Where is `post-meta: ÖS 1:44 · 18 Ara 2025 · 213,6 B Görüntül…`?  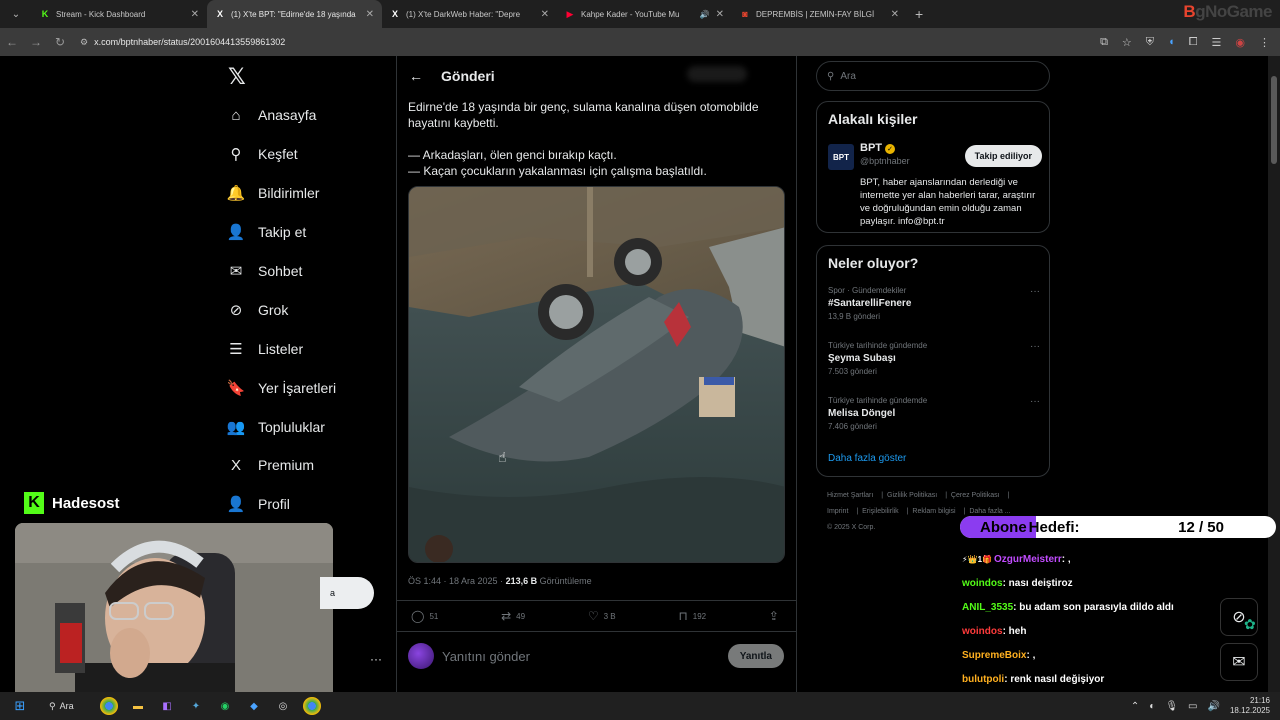 post-meta: ÖS 1:44 · 18 Ara 2025 · 213,6 B Görüntül… is located at coordinates (500, 581).